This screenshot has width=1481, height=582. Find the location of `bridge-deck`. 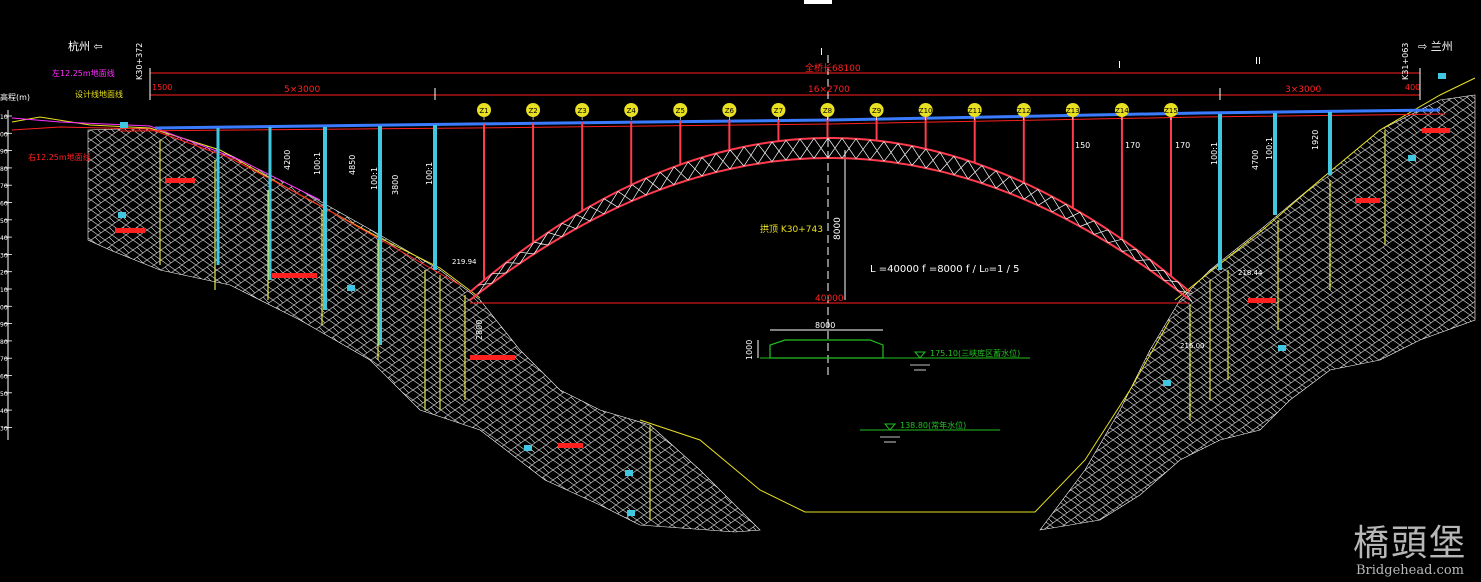

bridge-deck is located at coordinates (797, 119).